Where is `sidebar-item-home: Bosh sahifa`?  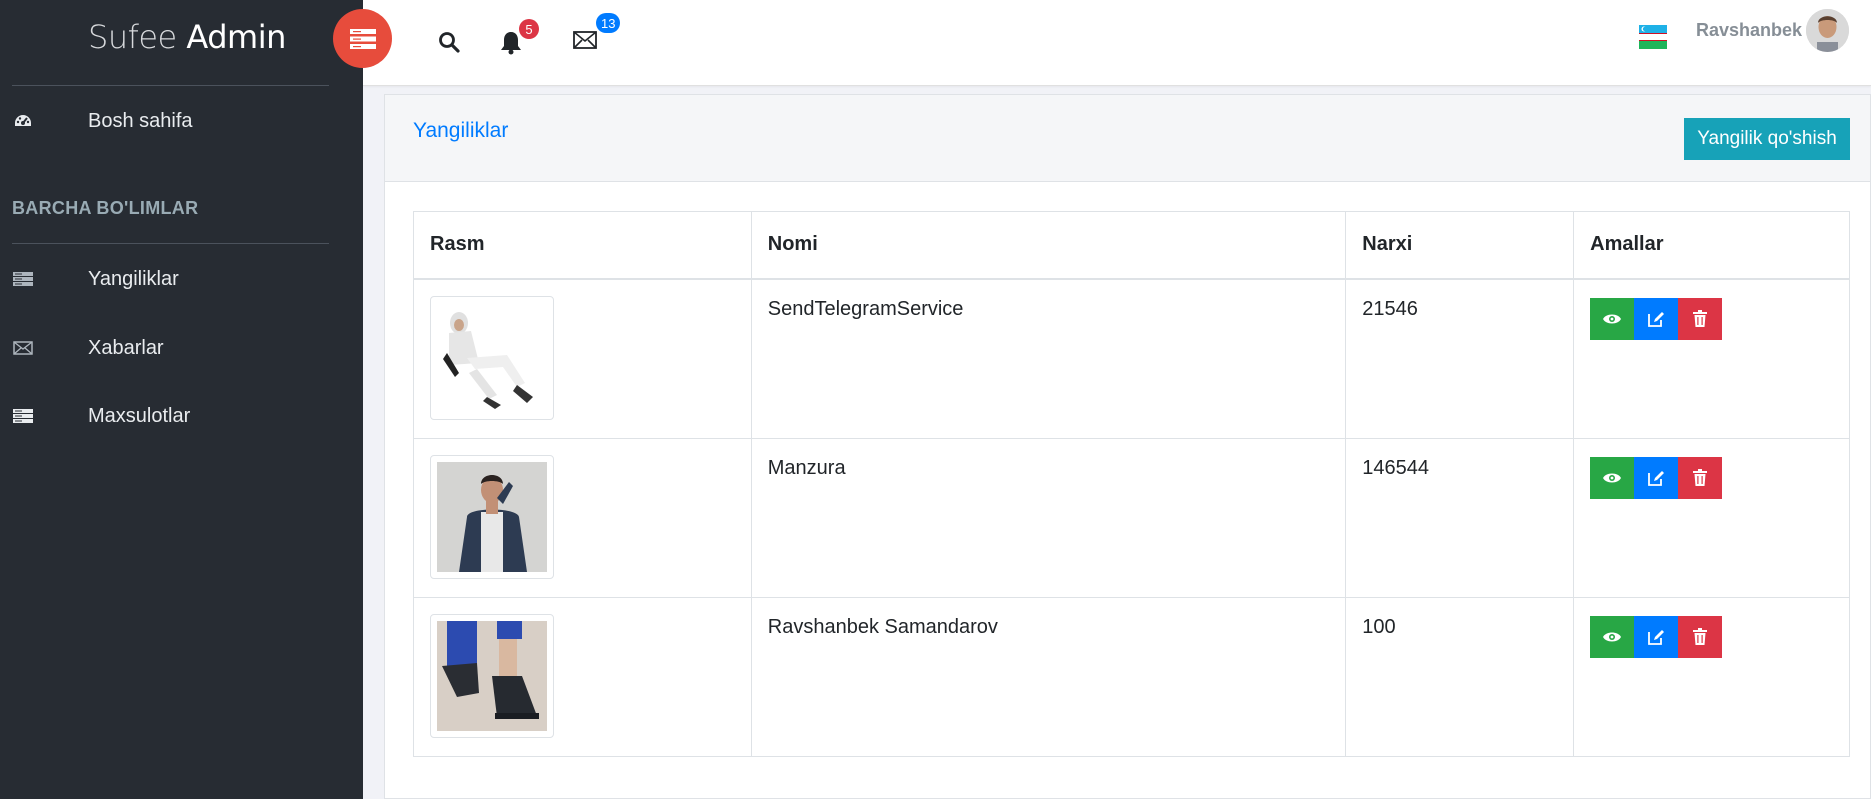 sidebar-item-home: Bosh sahifa is located at coordinates (177, 121).